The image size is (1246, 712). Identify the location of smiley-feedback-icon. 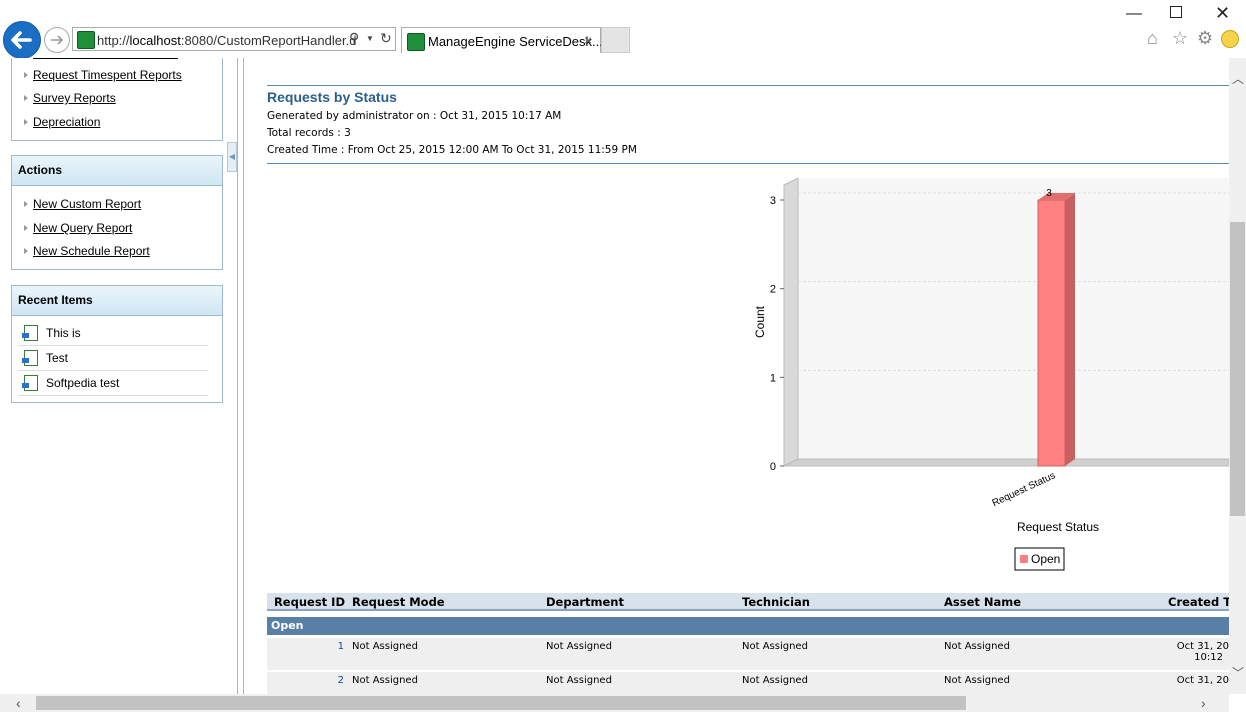
(1230, 39).